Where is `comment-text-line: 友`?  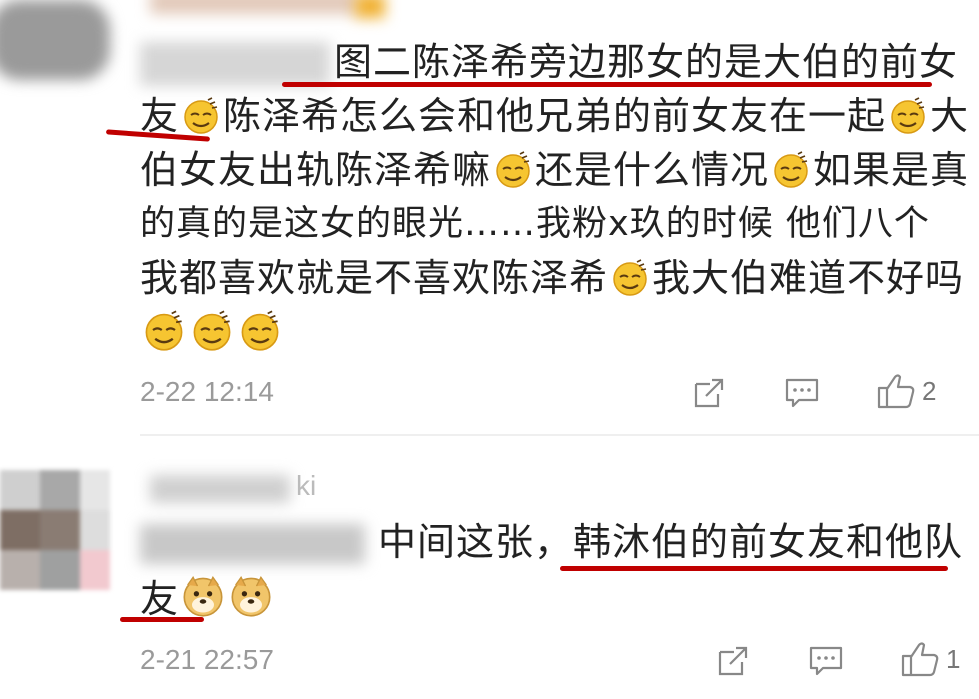
comment-text-line: 友 is located at coordinates (207, 597).